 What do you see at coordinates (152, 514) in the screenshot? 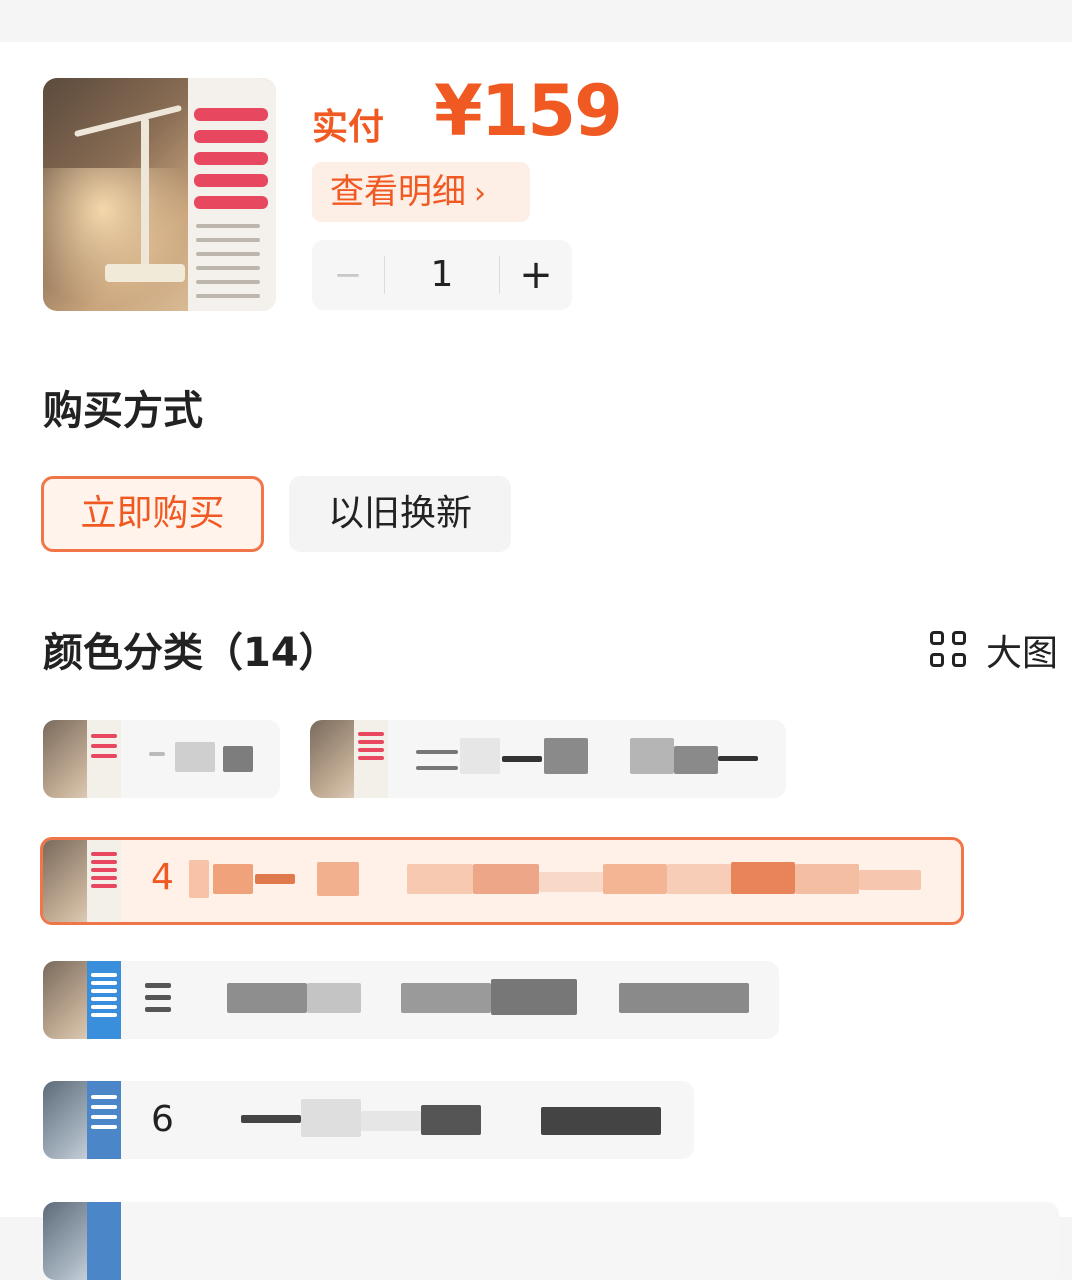
I see `option-buy-now: 立即购买` at bounding box center [152, 514].